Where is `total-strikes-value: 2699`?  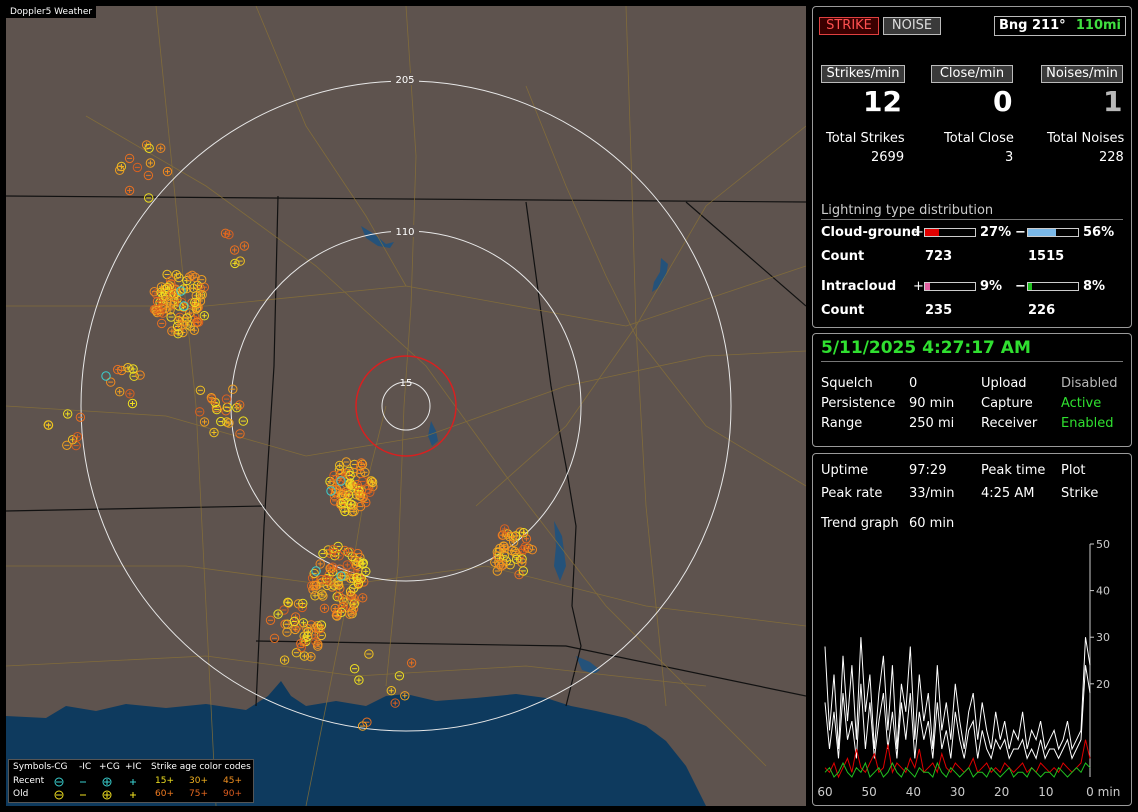
total-strikes-value: 2699 is located at coordinates (888, 157).